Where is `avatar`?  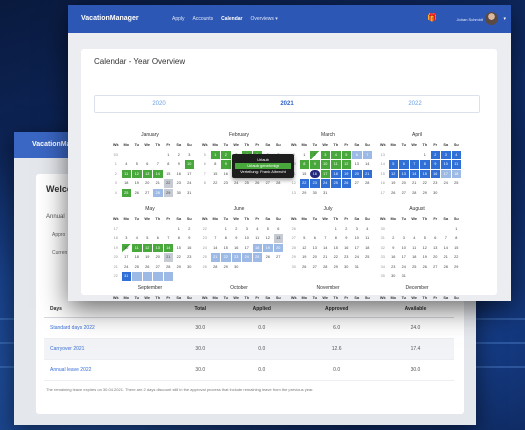 avatar is located at coordinates (491, 18).